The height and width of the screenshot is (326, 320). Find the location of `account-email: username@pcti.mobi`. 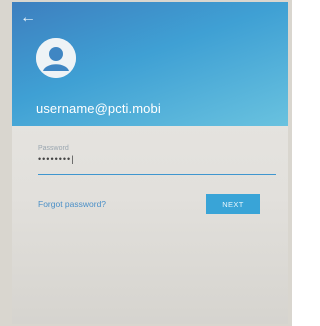

account-email: username@pcti.mobi is located at coordinates (98, 108).